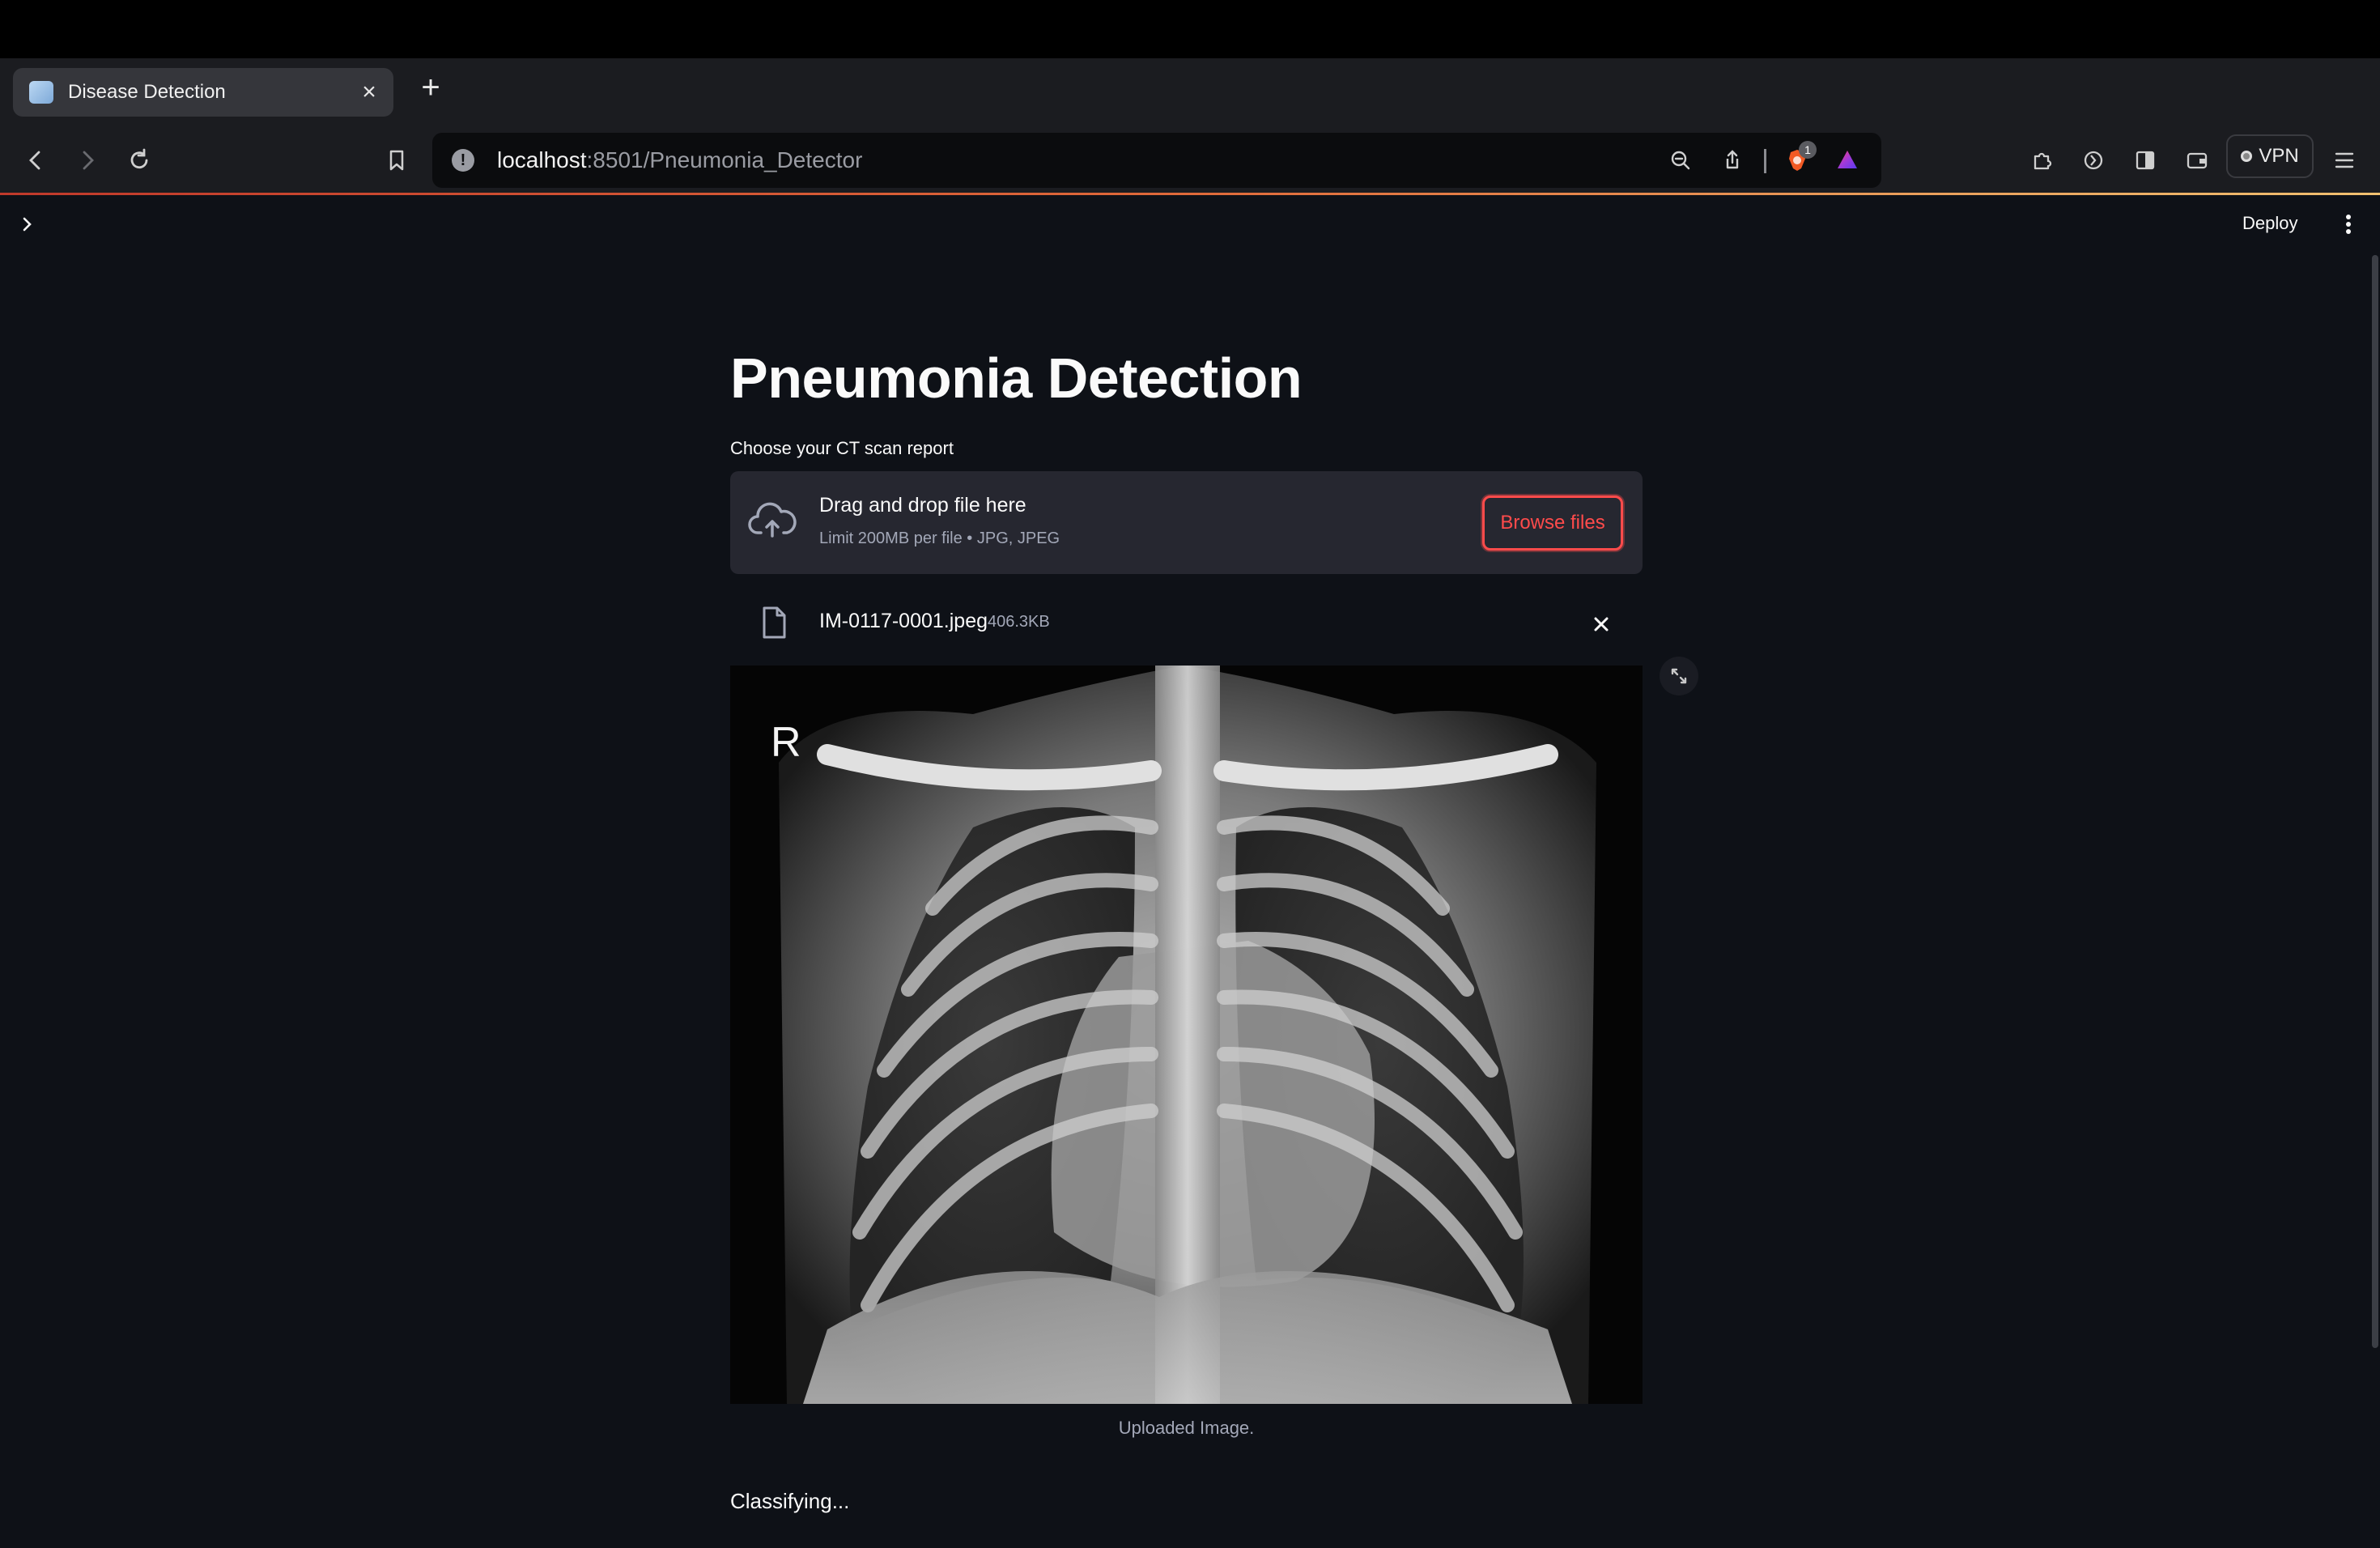 The height and width of the screenshot is (1548, 2380). I want to click on file-icon, so click(774, 622).